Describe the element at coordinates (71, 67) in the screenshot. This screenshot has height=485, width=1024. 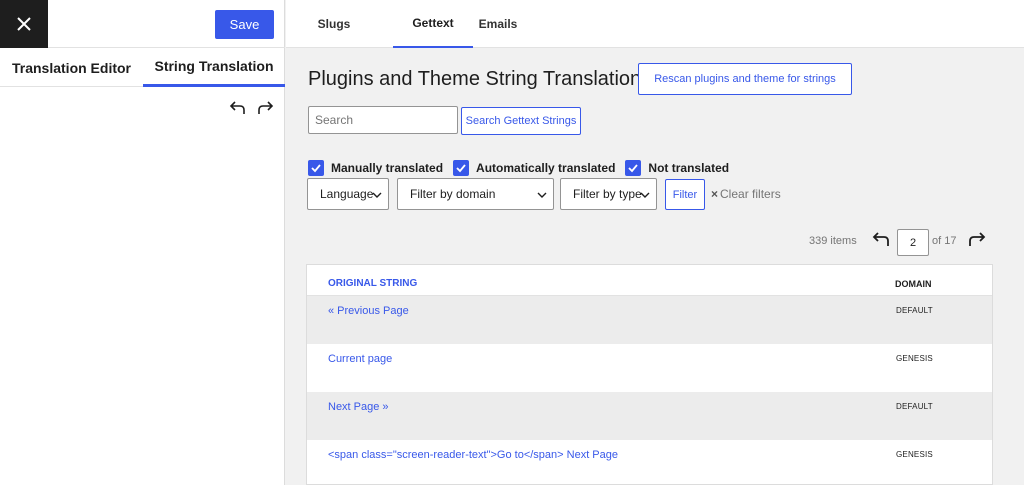
I see `tab-translation-editor: Translation Editor` at that location.